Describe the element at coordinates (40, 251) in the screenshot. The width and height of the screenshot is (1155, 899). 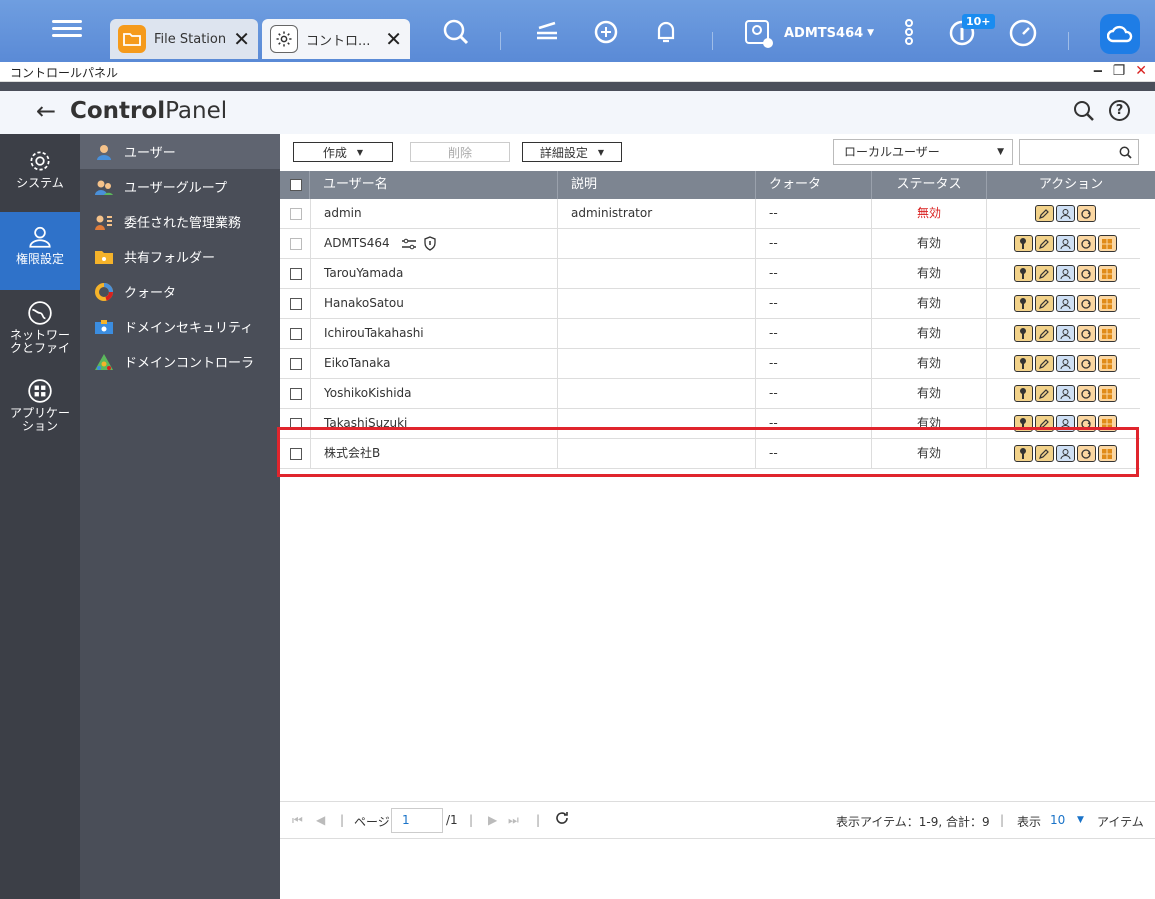
I see `sidebar-item-permissions: 権限設定` at that location.